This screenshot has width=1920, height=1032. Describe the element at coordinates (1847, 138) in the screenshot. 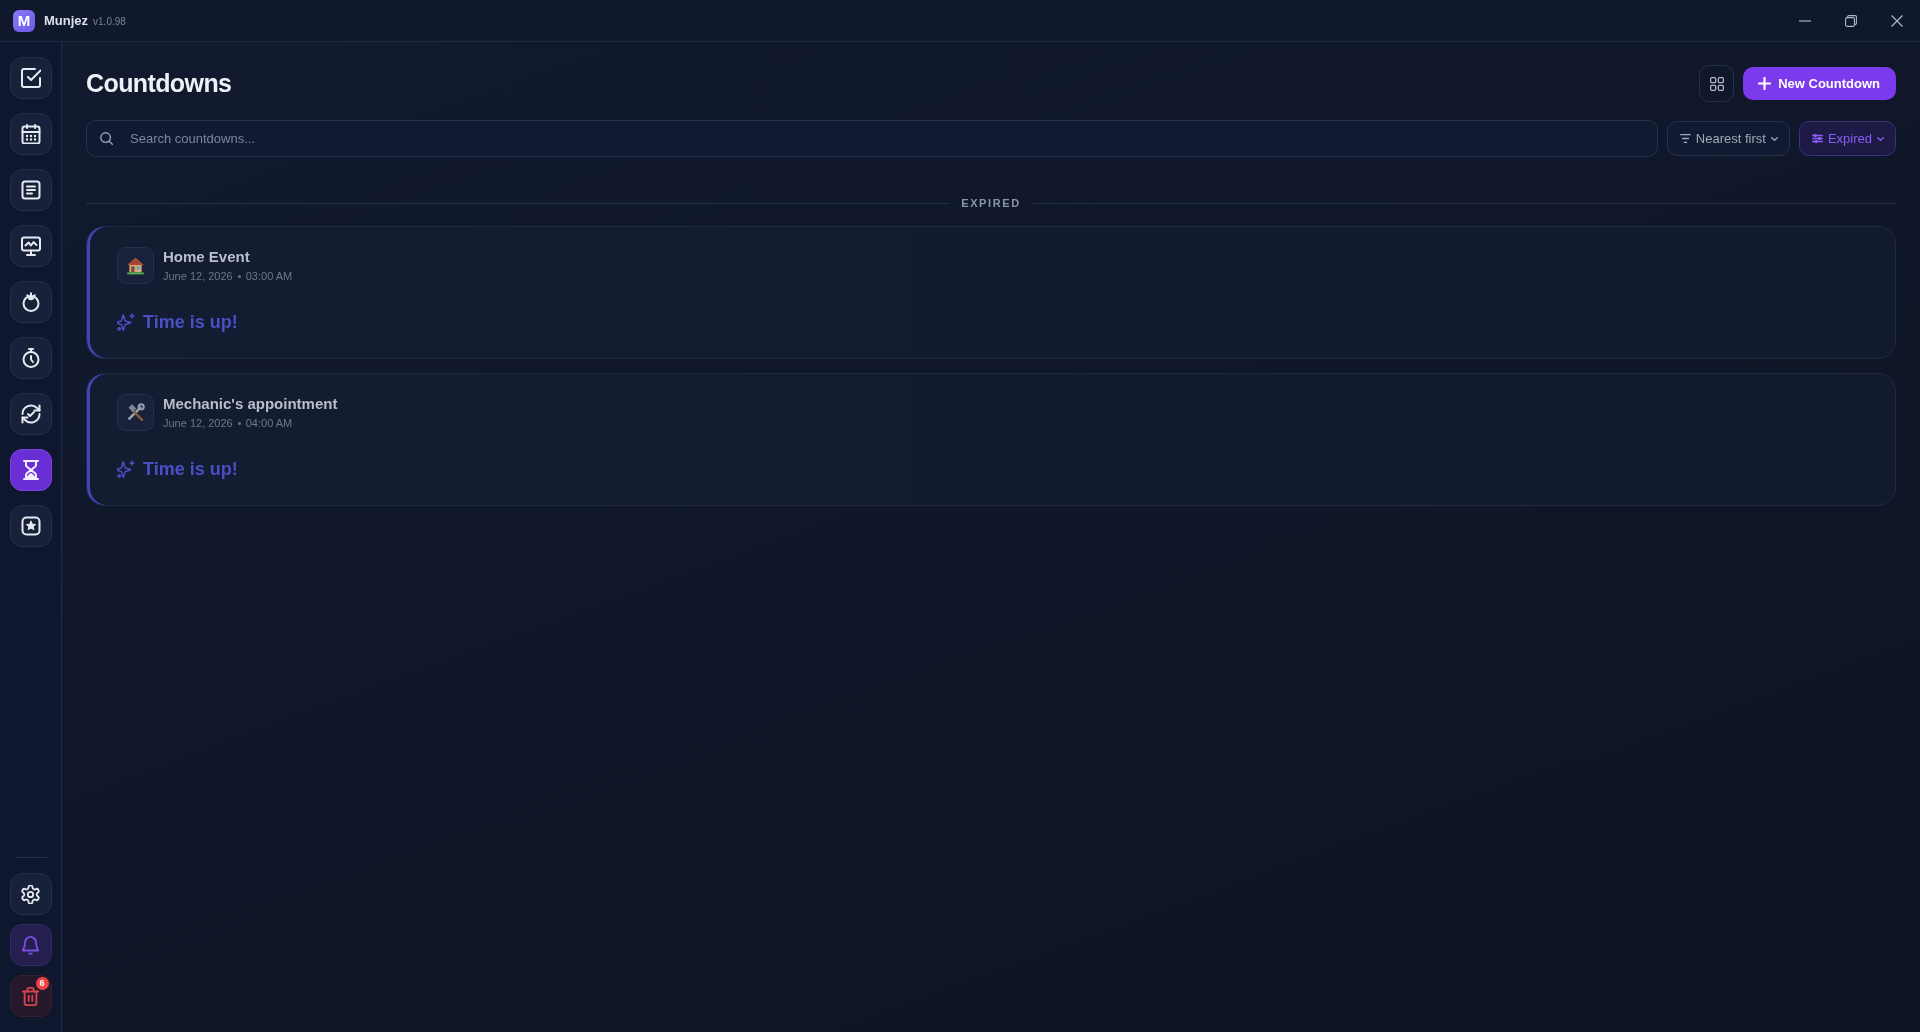

I see `dropdown-button: Expired` at that location.